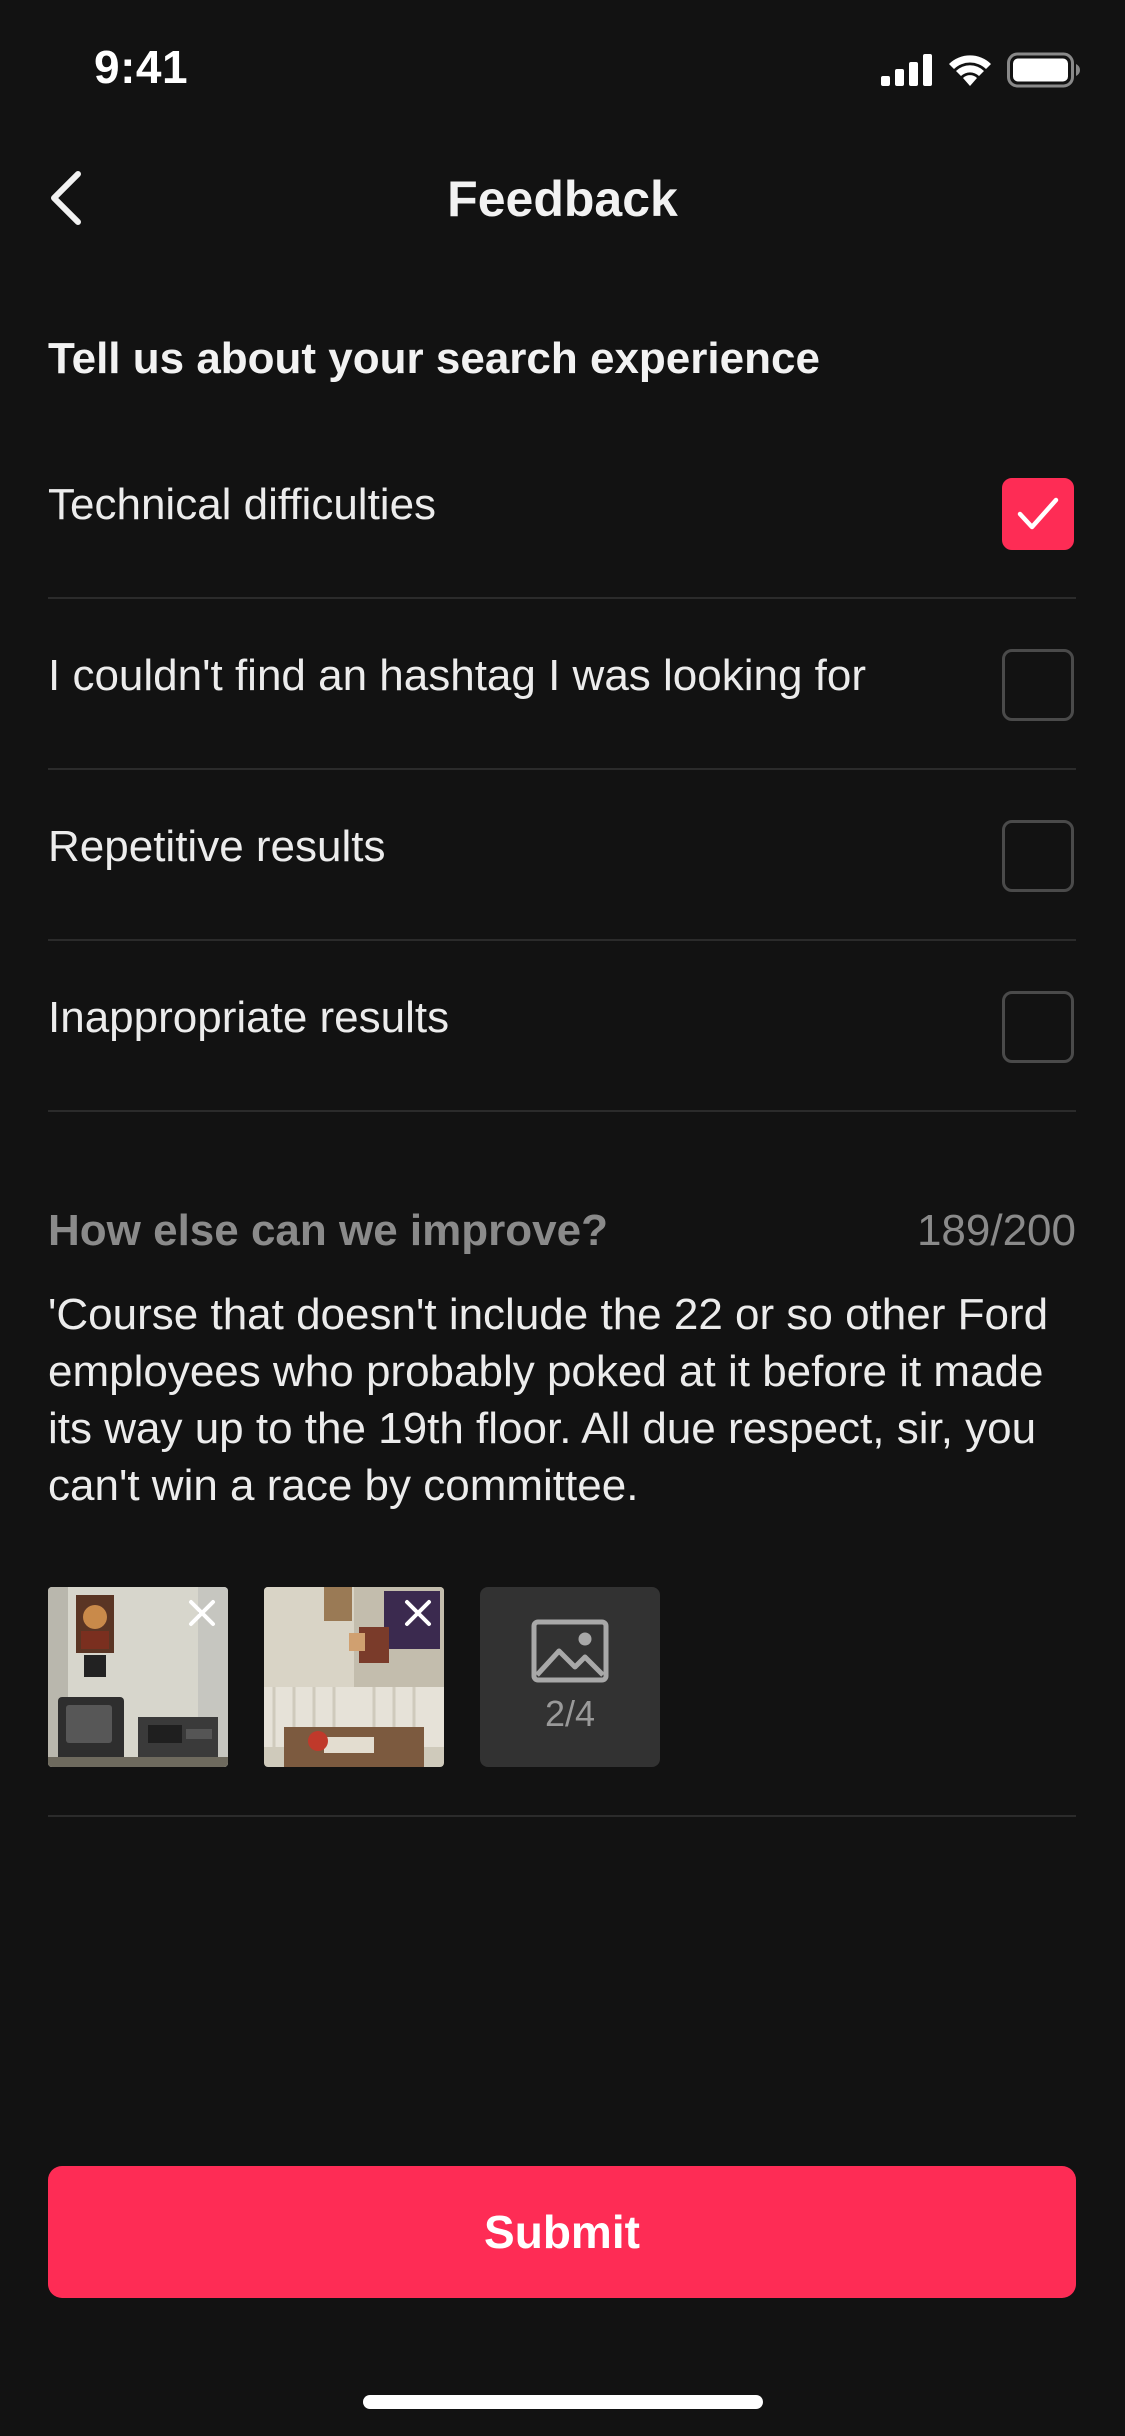  Describe the element at coordinates (562, 513) in the screenshot. I see `option-technical-difficulties: Technical difficulties` at that location.